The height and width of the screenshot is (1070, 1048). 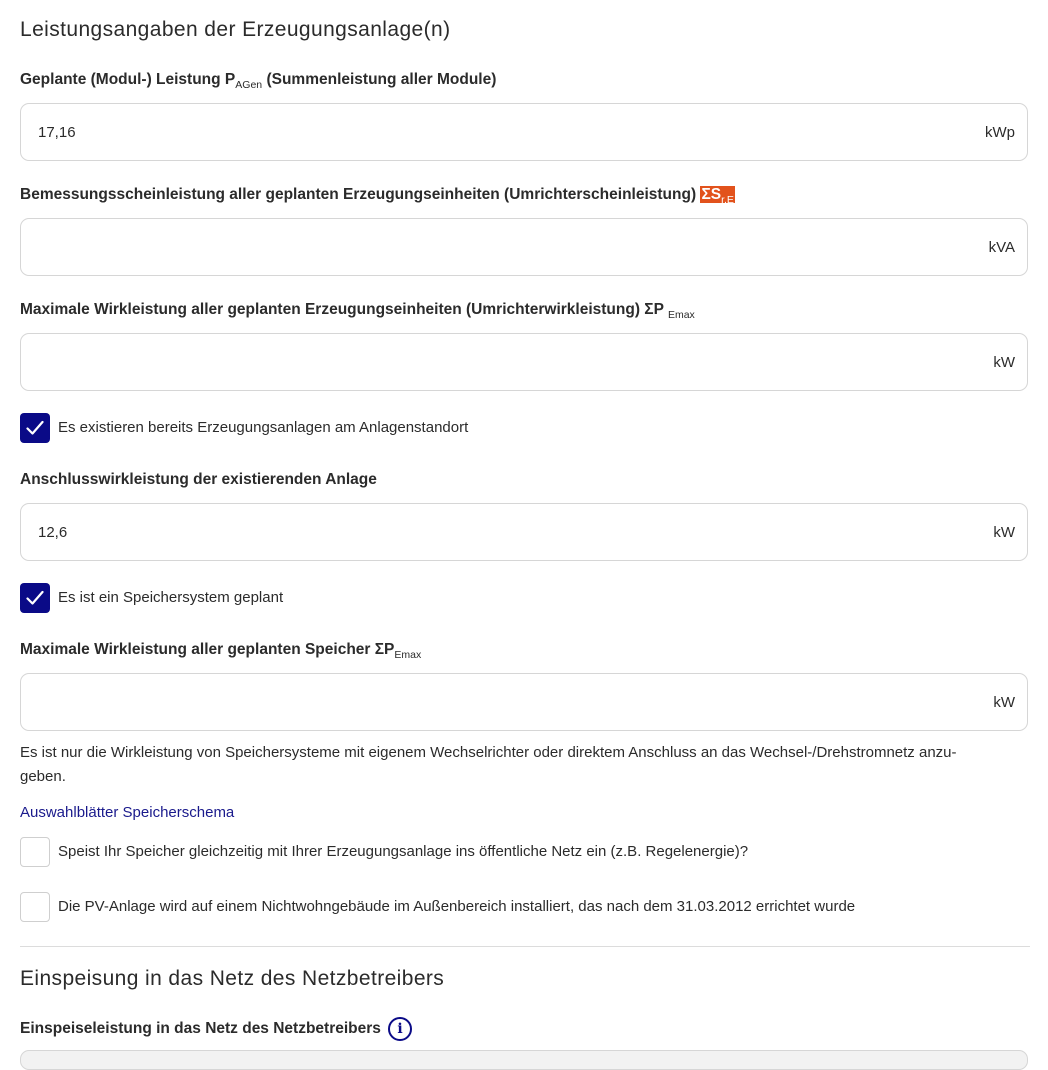 What do you see at coordinates (711, 194) in the screenshot?
I see `symbol-text: ΣS` at bounding box center [711, 194].